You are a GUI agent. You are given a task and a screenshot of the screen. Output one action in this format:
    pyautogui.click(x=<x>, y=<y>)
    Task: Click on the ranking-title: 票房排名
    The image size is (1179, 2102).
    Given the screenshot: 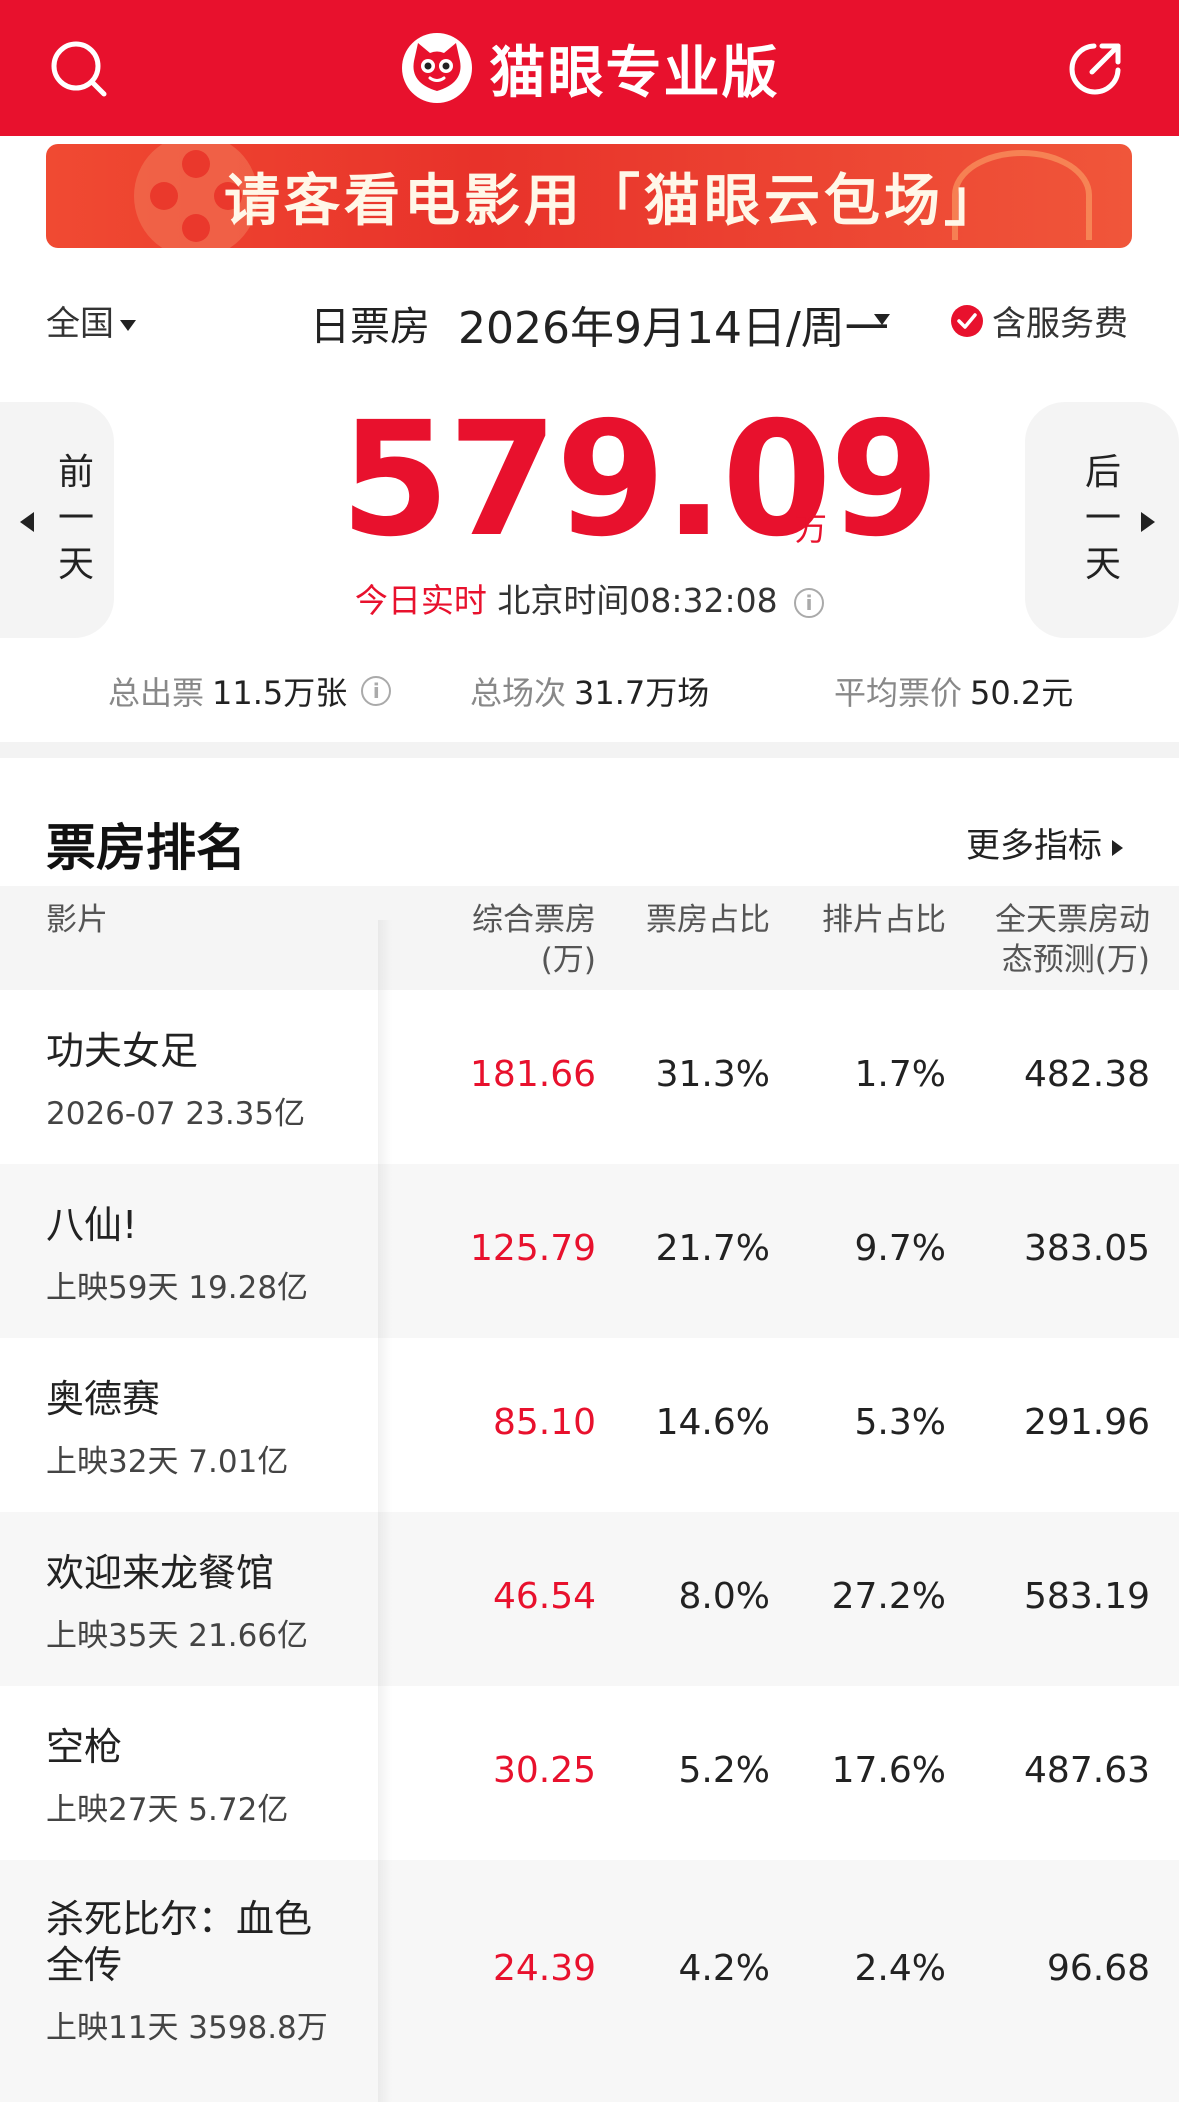 What is the action you would take?
    pyautogui.click(x=146, y=848)
    